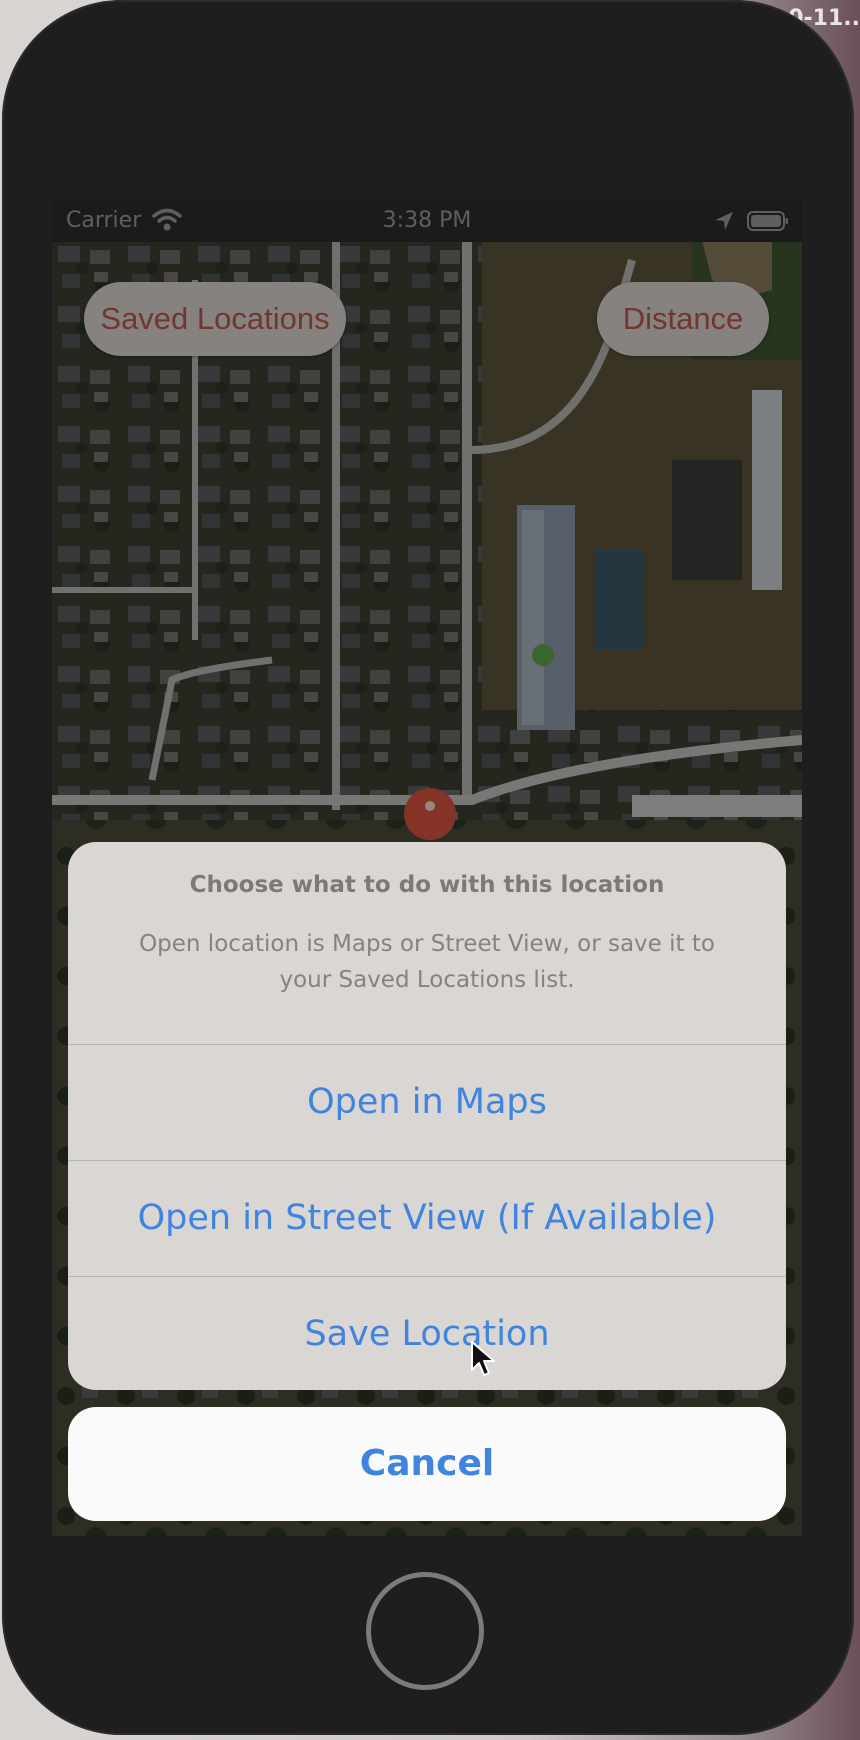 The image size is (860, 1740). What do you see at coordinates (425, 1631) in the screenshot?
I see `home-button` at bounding box center [425, 1631].